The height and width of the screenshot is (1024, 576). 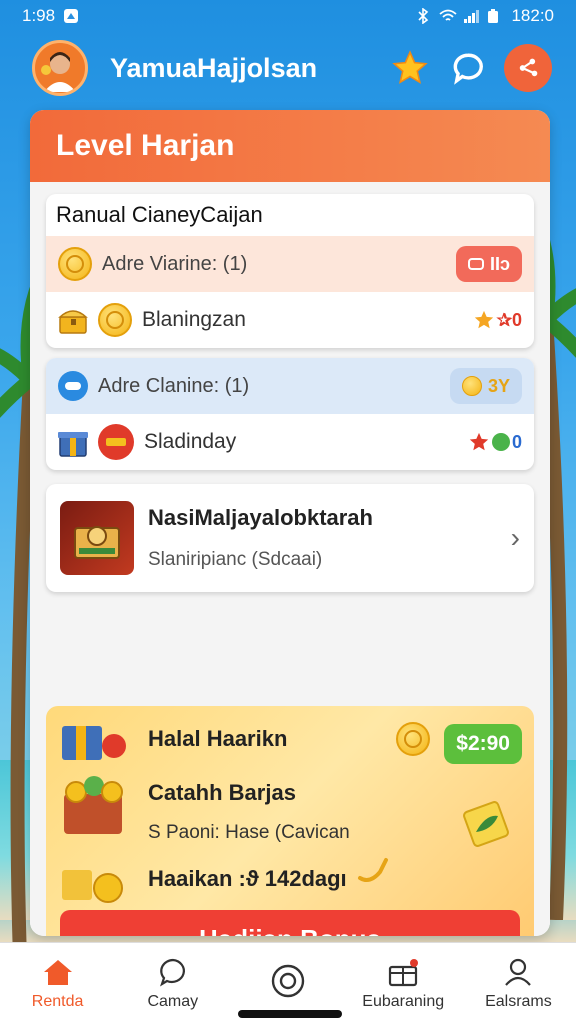 I want to click on avatar, so click(x=60, y=68).